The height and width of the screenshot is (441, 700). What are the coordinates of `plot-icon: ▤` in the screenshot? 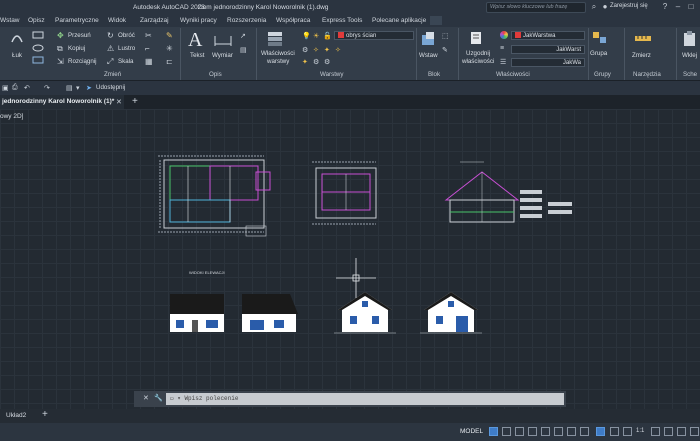 It's located at (69, 88).